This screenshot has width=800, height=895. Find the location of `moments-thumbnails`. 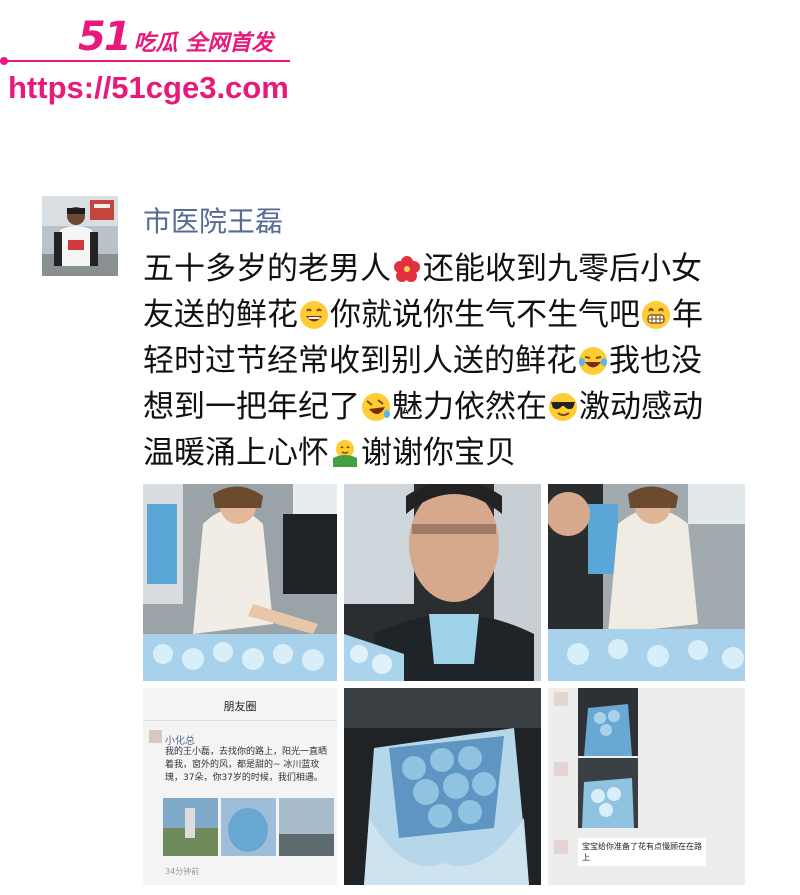

moments-thumbnails is located at coordinates (249, 828).